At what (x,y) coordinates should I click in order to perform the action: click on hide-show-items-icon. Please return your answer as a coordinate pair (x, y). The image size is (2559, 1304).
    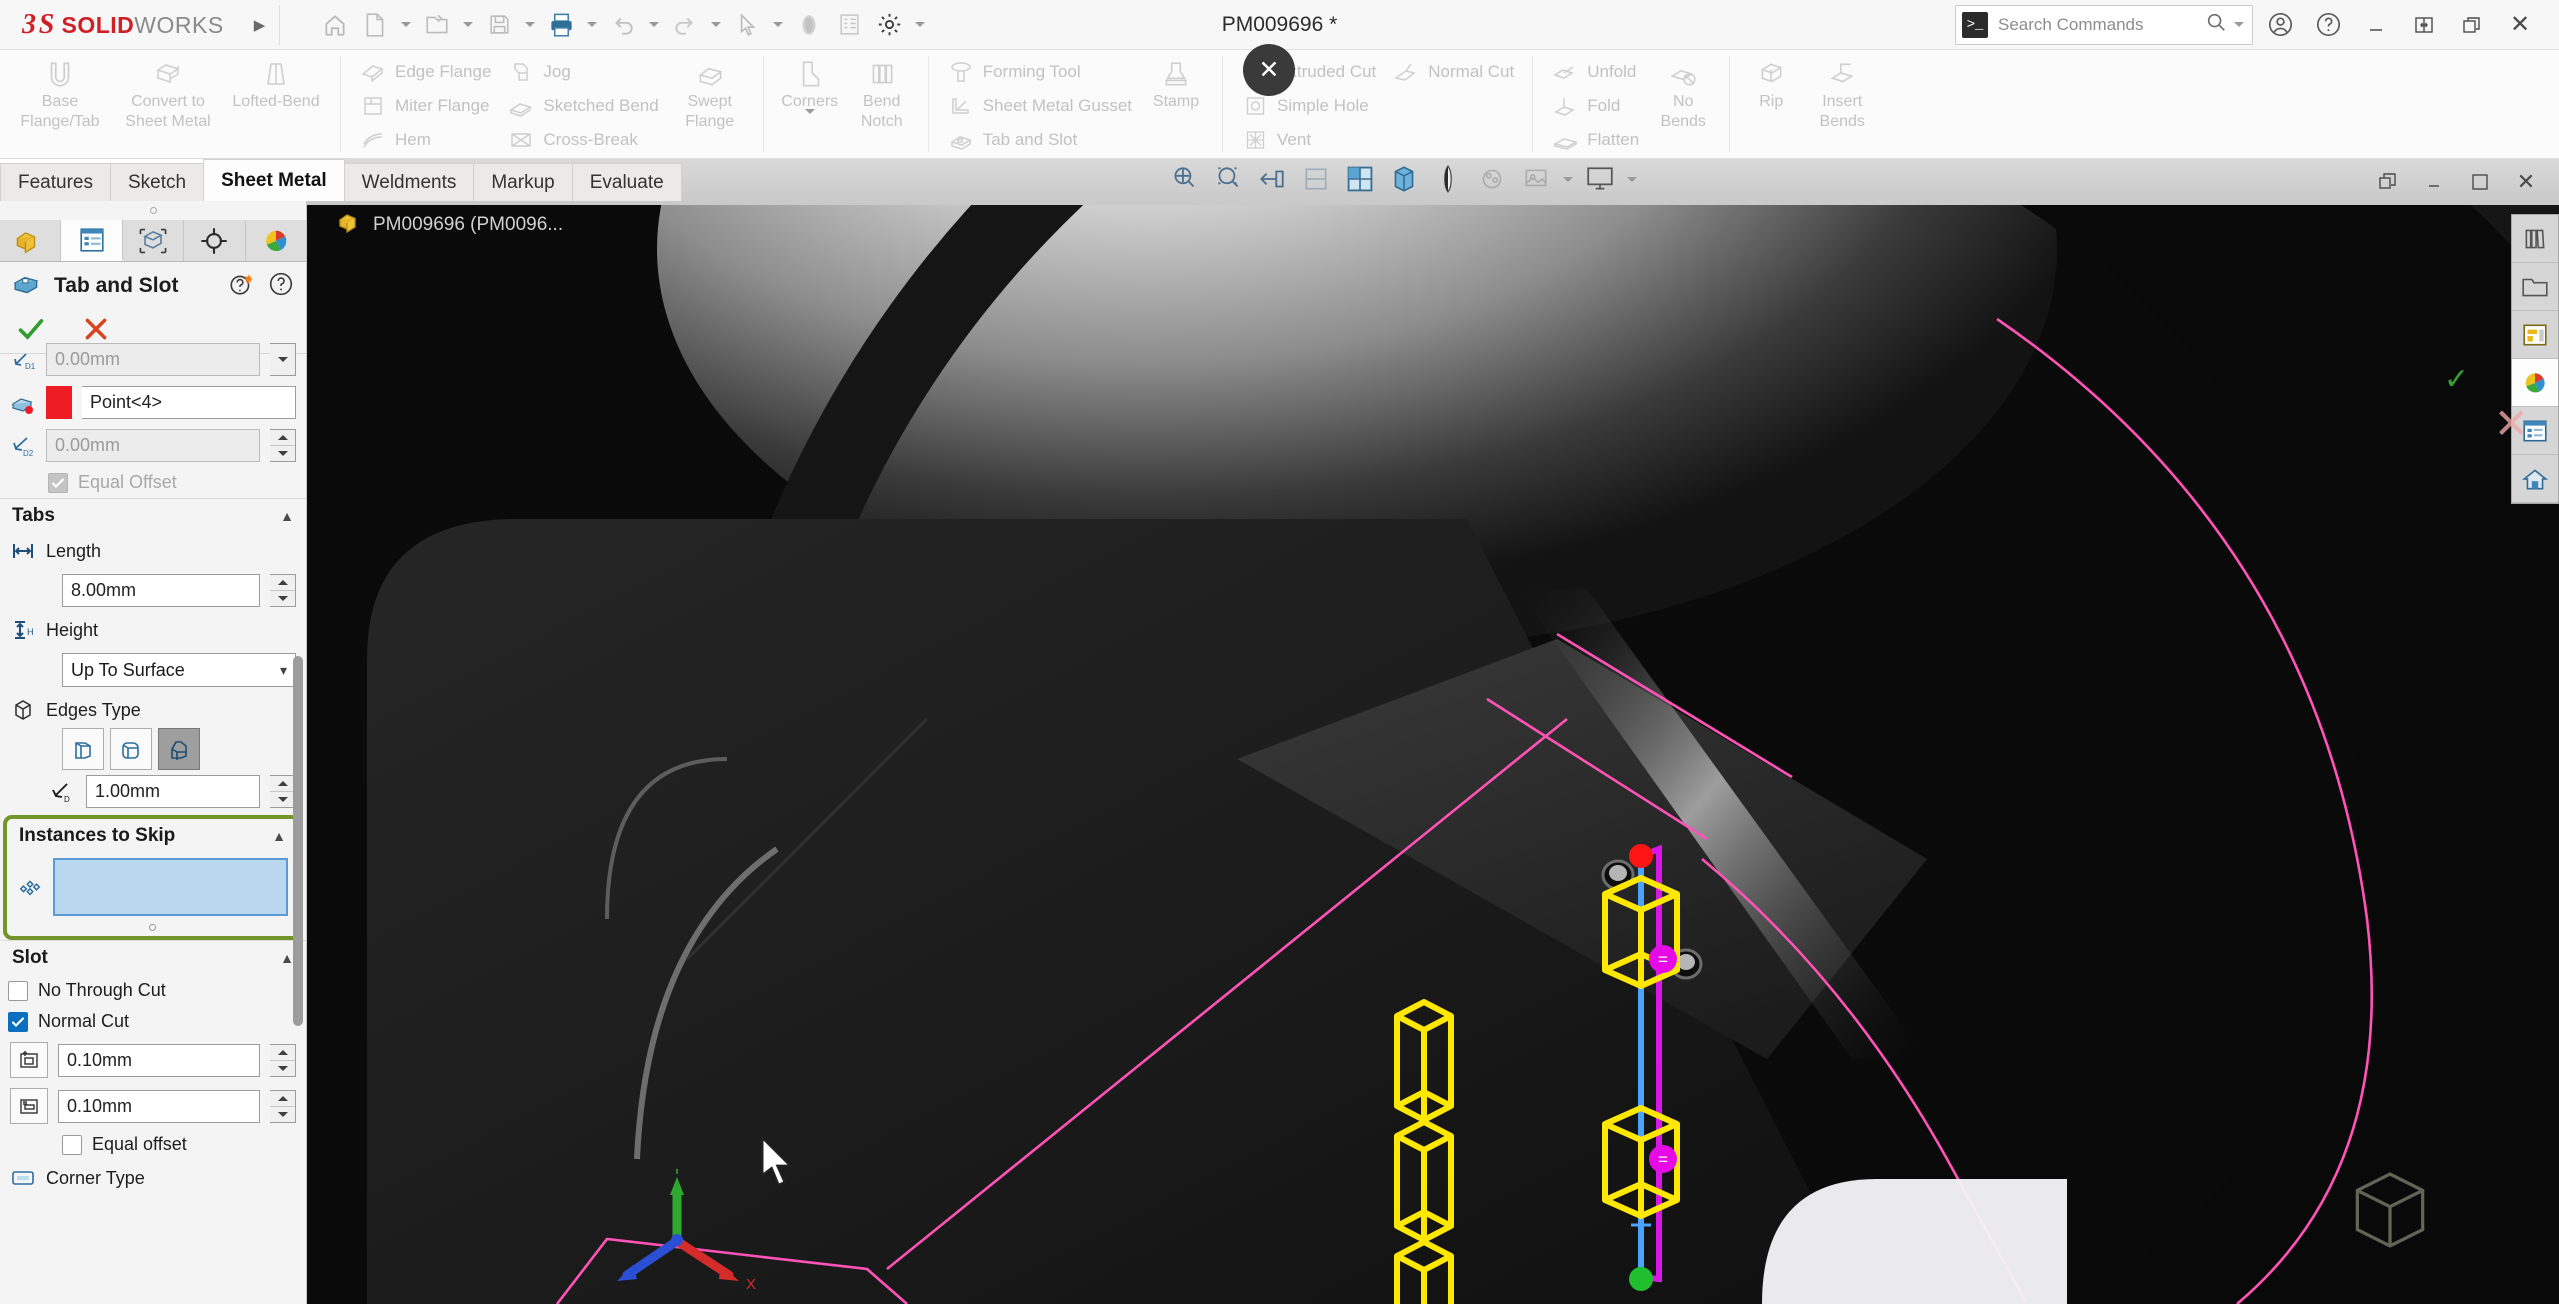
    Looking at the image, I should click on (1448, 179).